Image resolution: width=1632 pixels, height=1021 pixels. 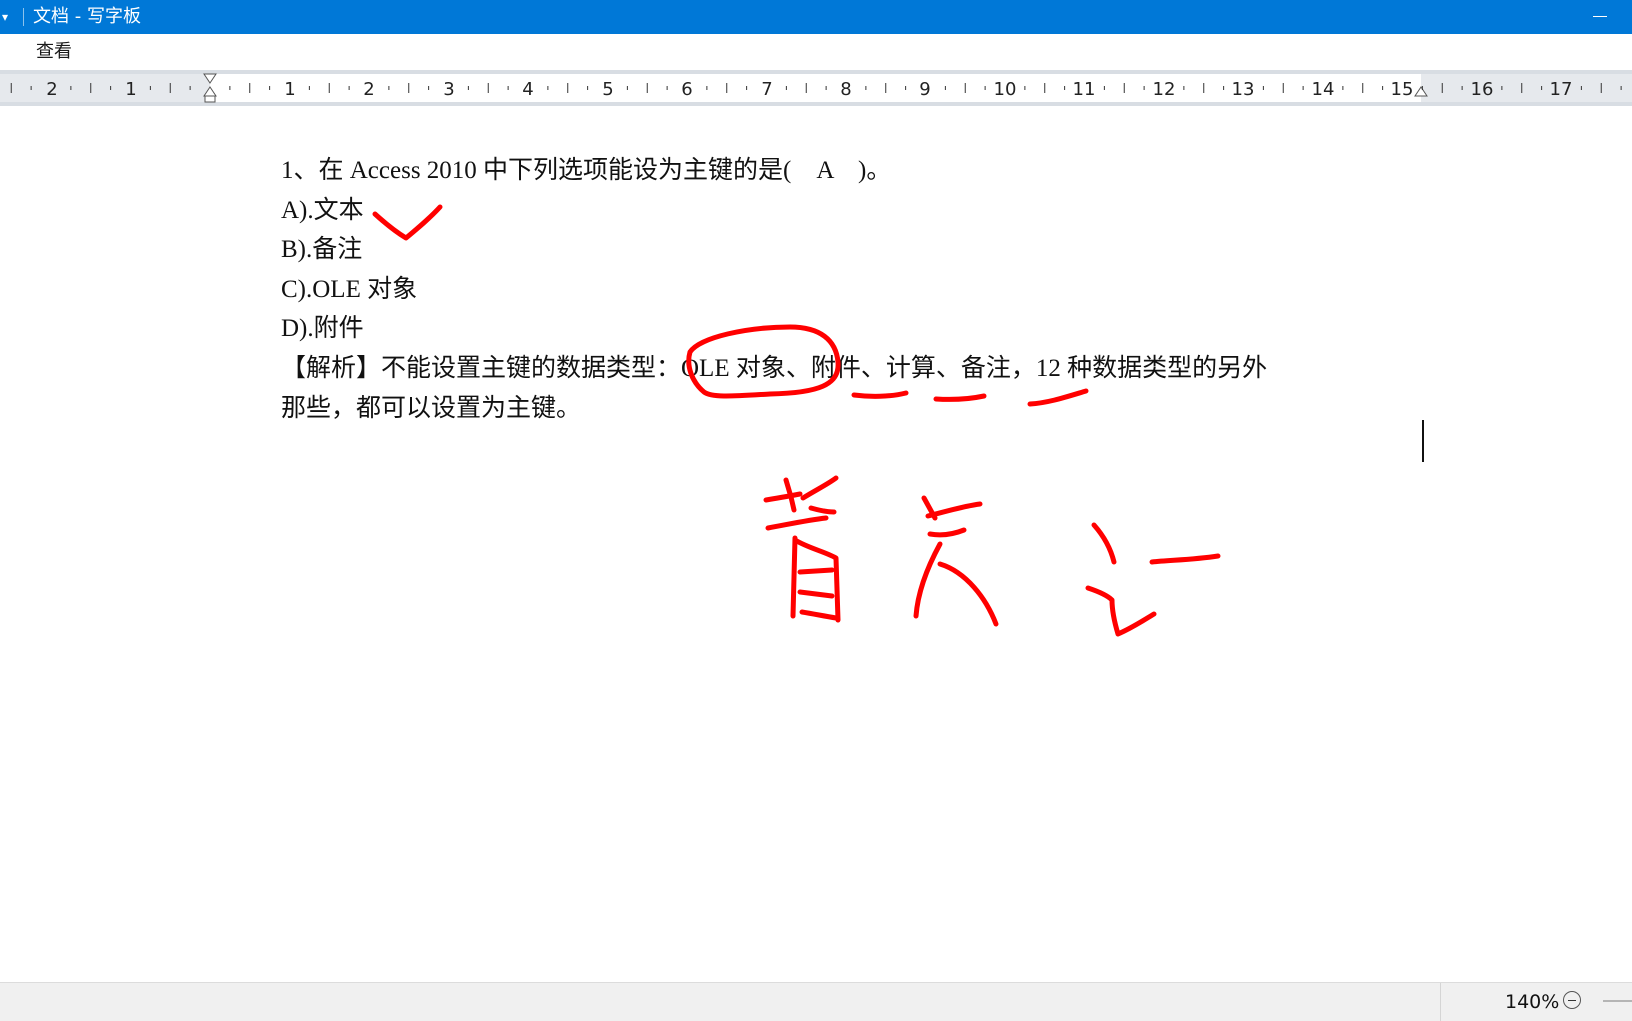 What do you see at coordinates (766, 89) in the screenshot?
I see `ruler-label: 7` at bounding box center [766, 89].